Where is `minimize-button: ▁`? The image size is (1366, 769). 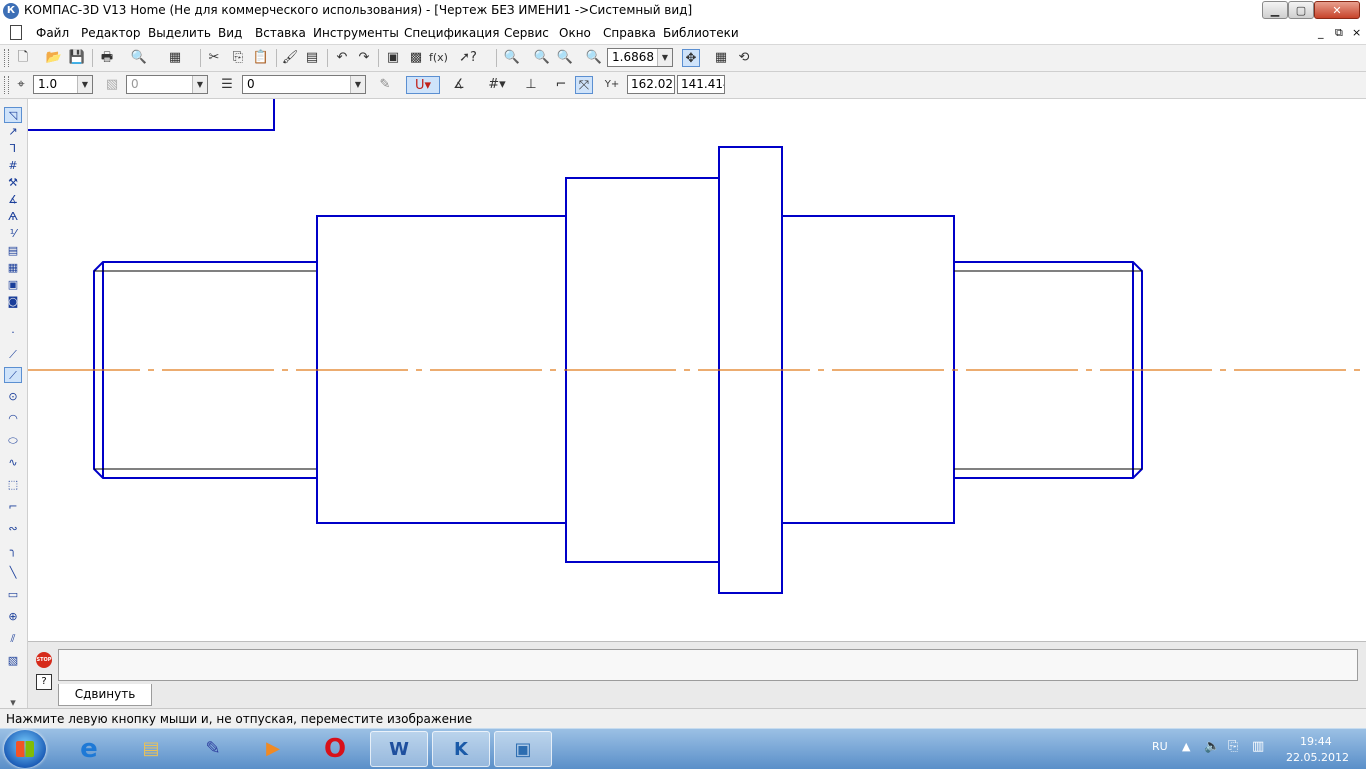
minimize-button: ▁ is located at coordinates (1275, 10).